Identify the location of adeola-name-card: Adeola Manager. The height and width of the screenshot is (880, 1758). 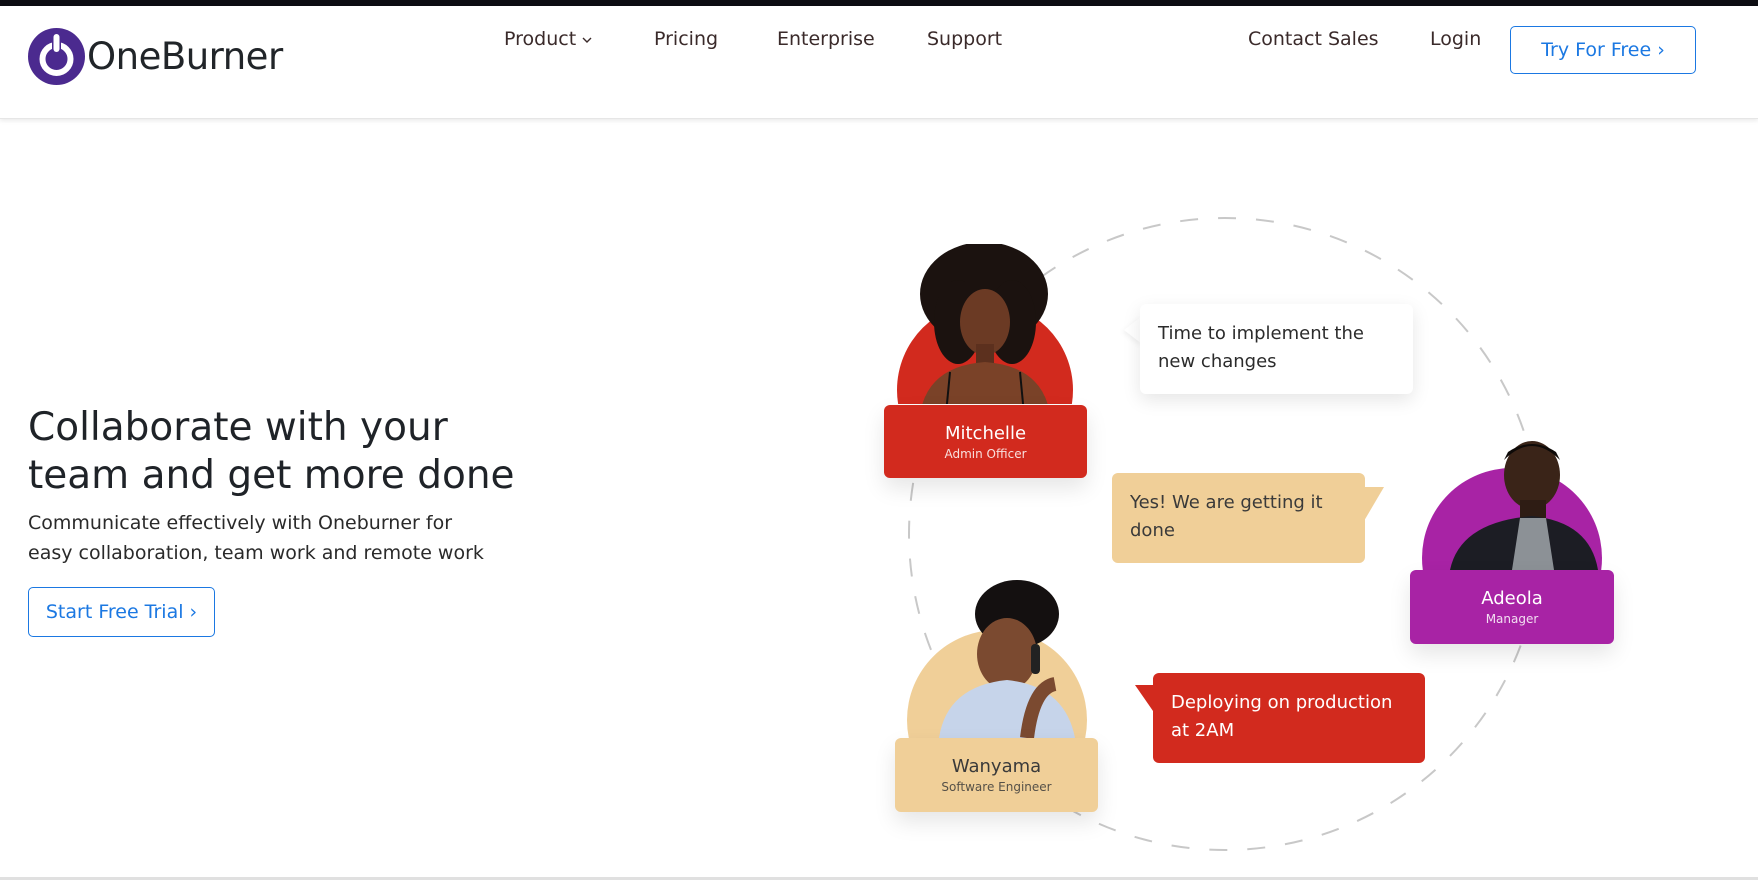
(1512, 607).